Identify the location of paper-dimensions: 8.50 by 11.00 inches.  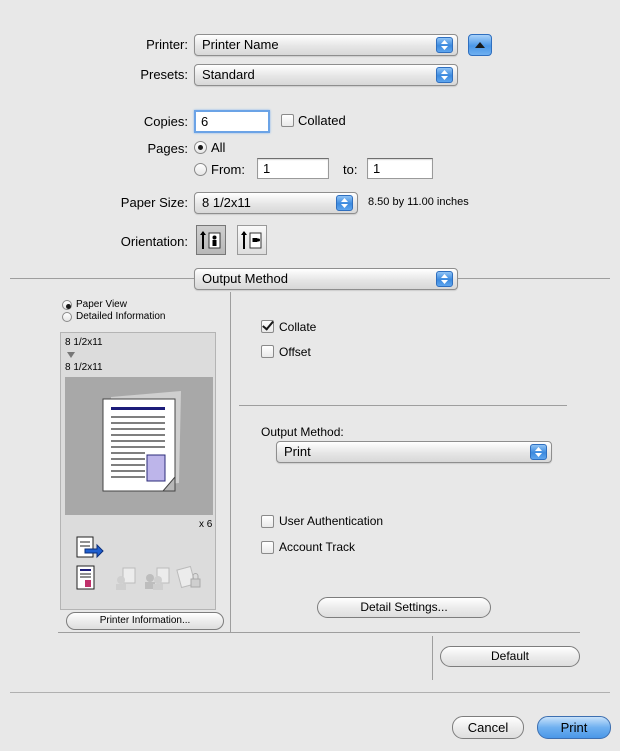
(418, 202).